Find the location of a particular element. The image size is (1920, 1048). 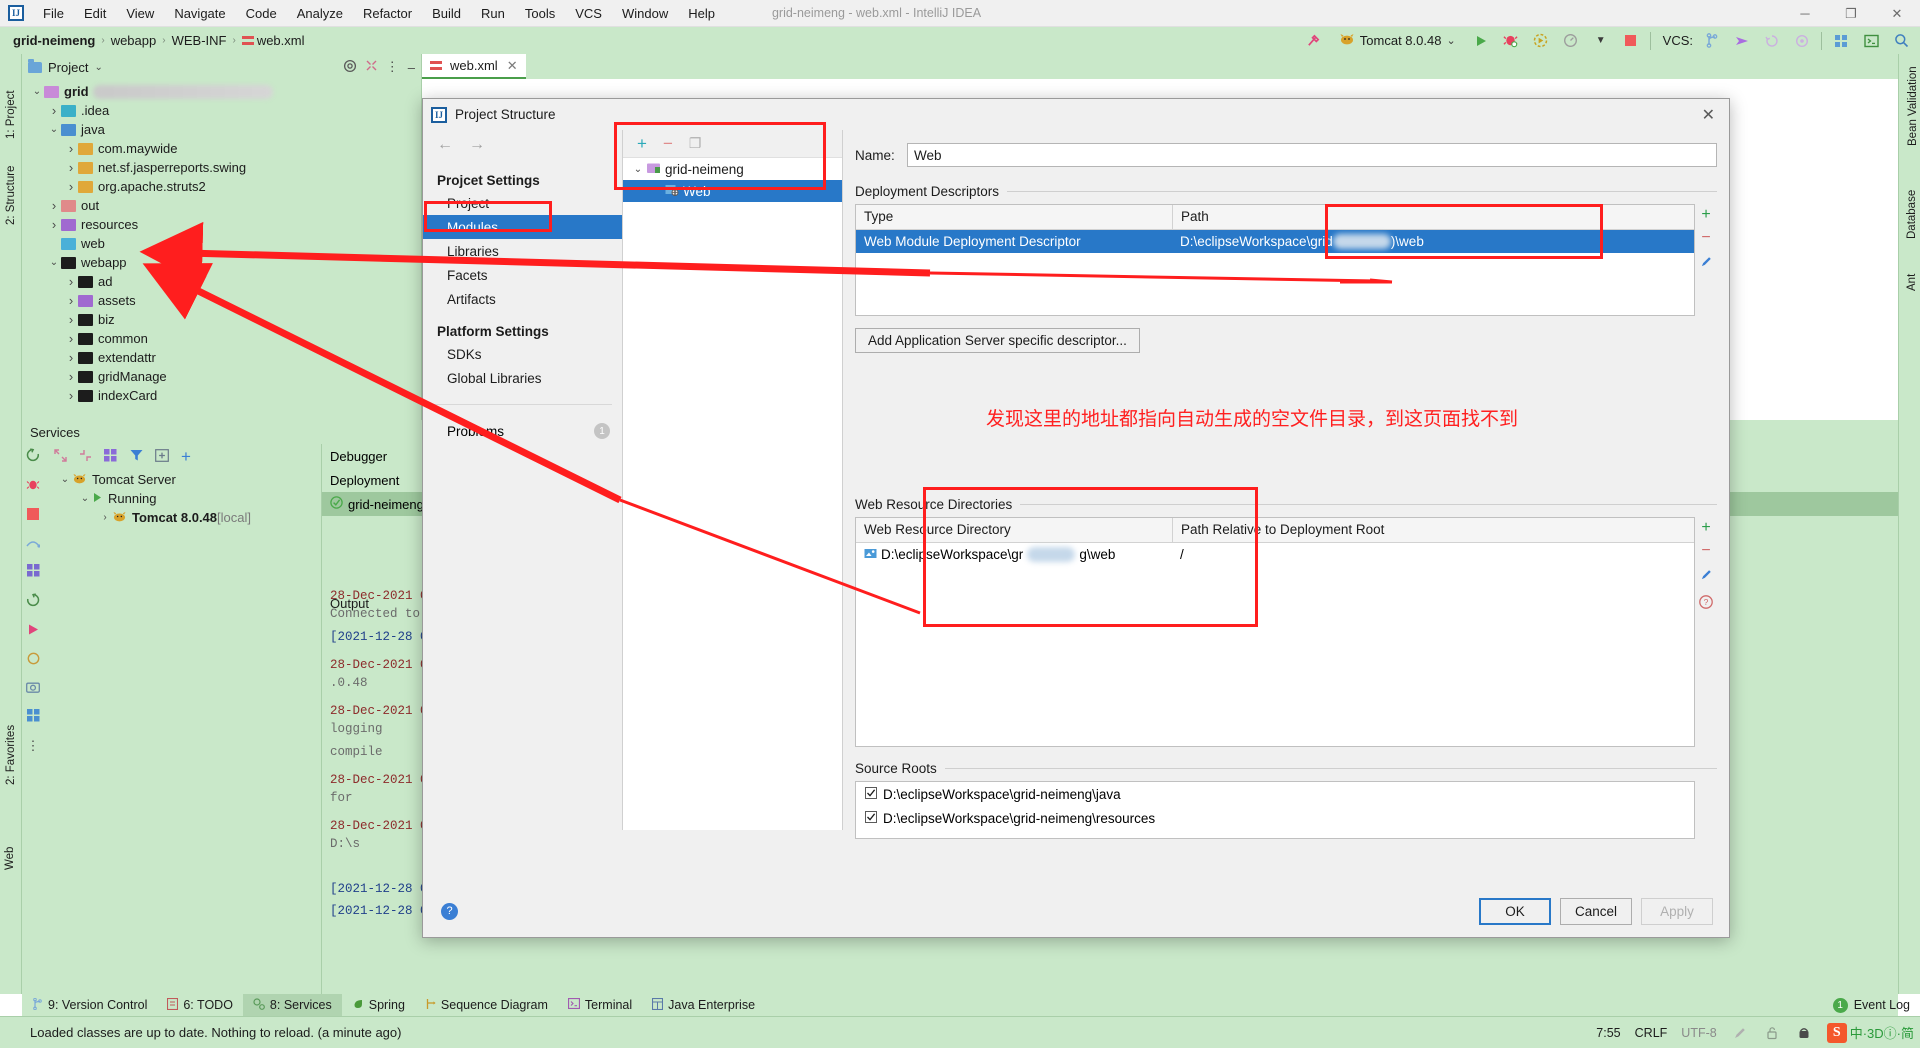

resume-icon is located at coordinates (33, 631).